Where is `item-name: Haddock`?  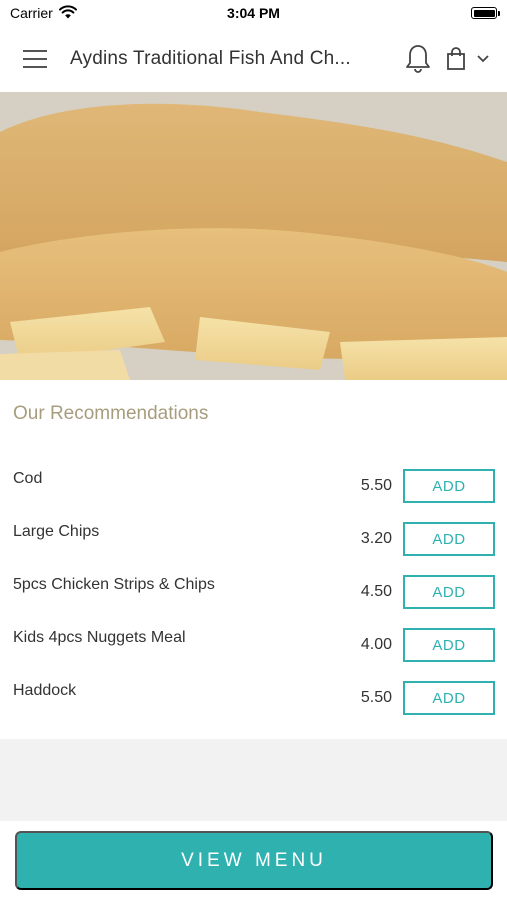 item-name: Haddock is located at coordinates (45, 690).